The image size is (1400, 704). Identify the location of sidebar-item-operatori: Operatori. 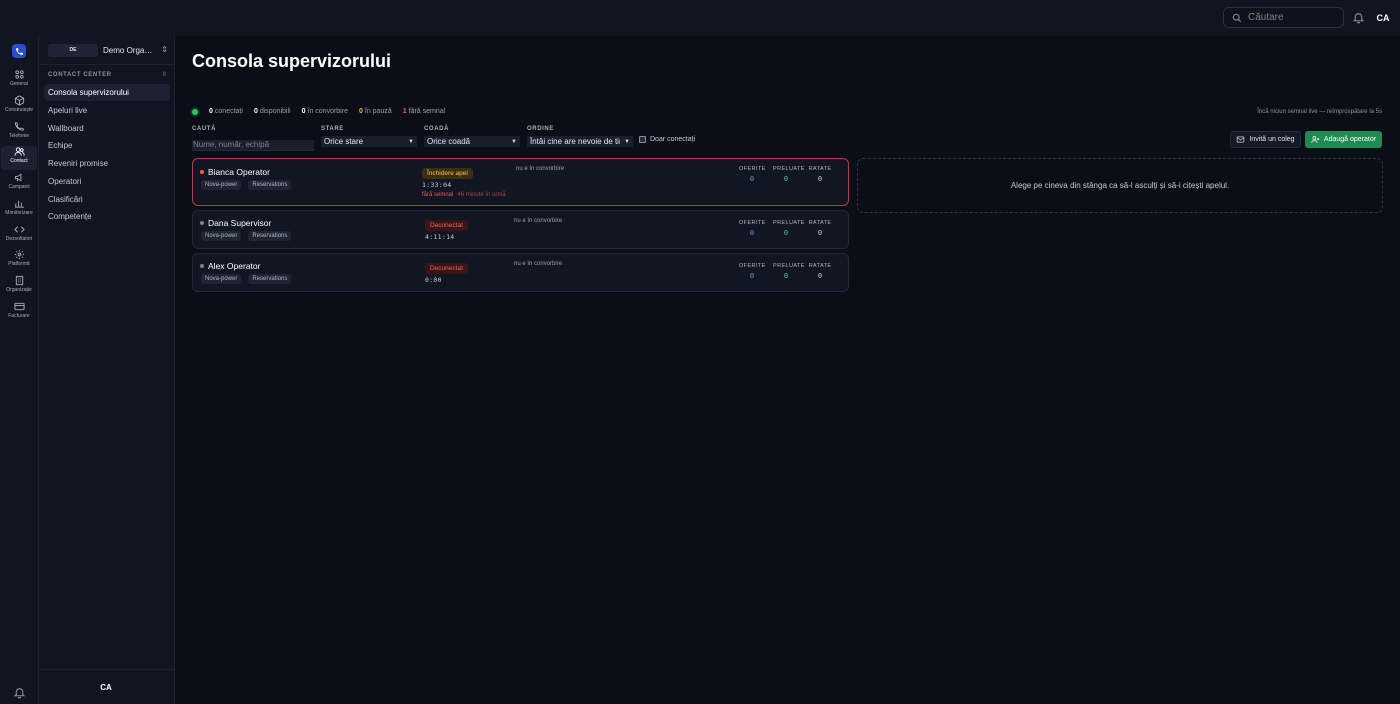
(107, 181).